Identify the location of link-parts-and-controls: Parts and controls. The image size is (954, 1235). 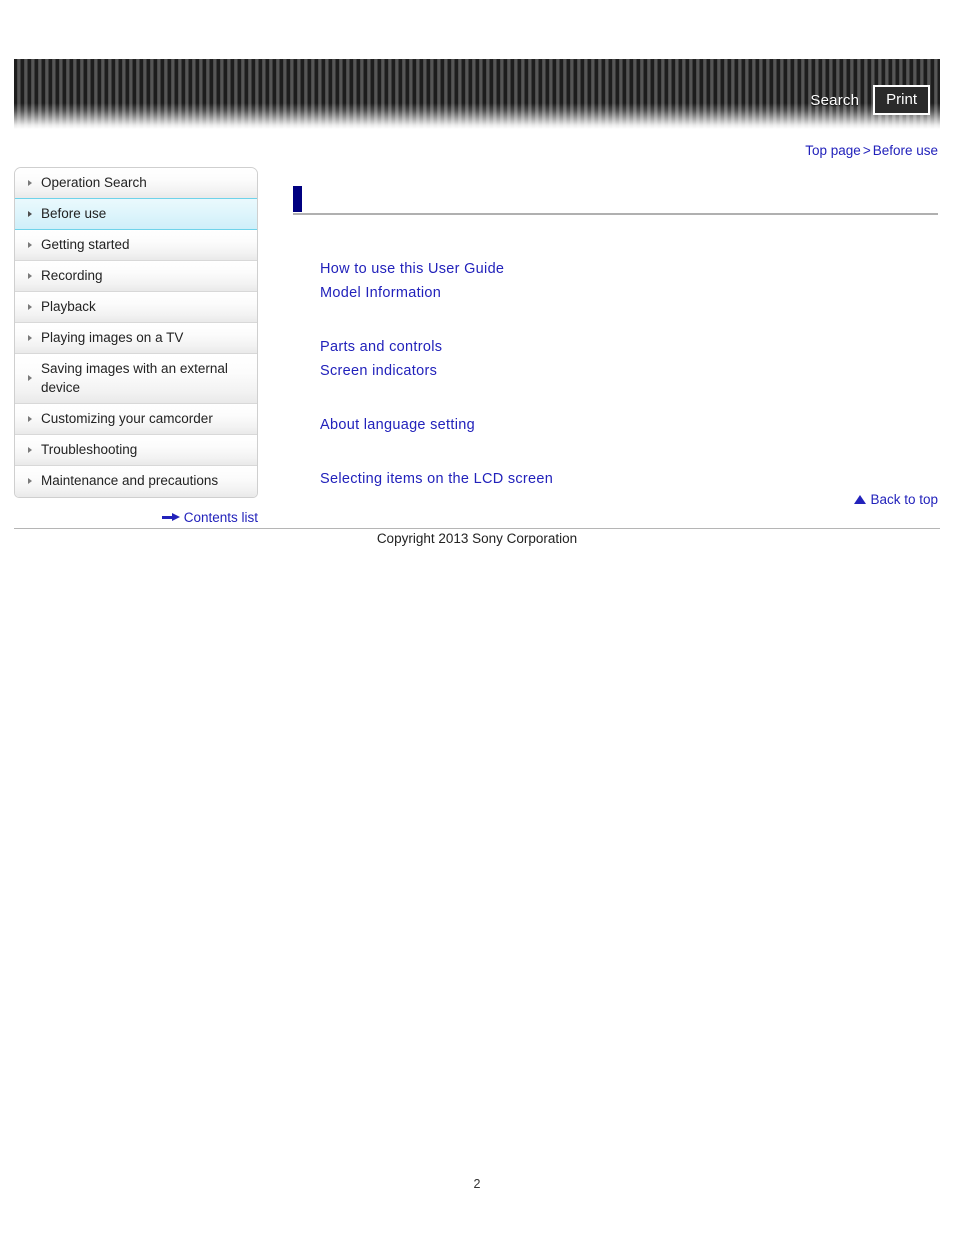
(381, 347).